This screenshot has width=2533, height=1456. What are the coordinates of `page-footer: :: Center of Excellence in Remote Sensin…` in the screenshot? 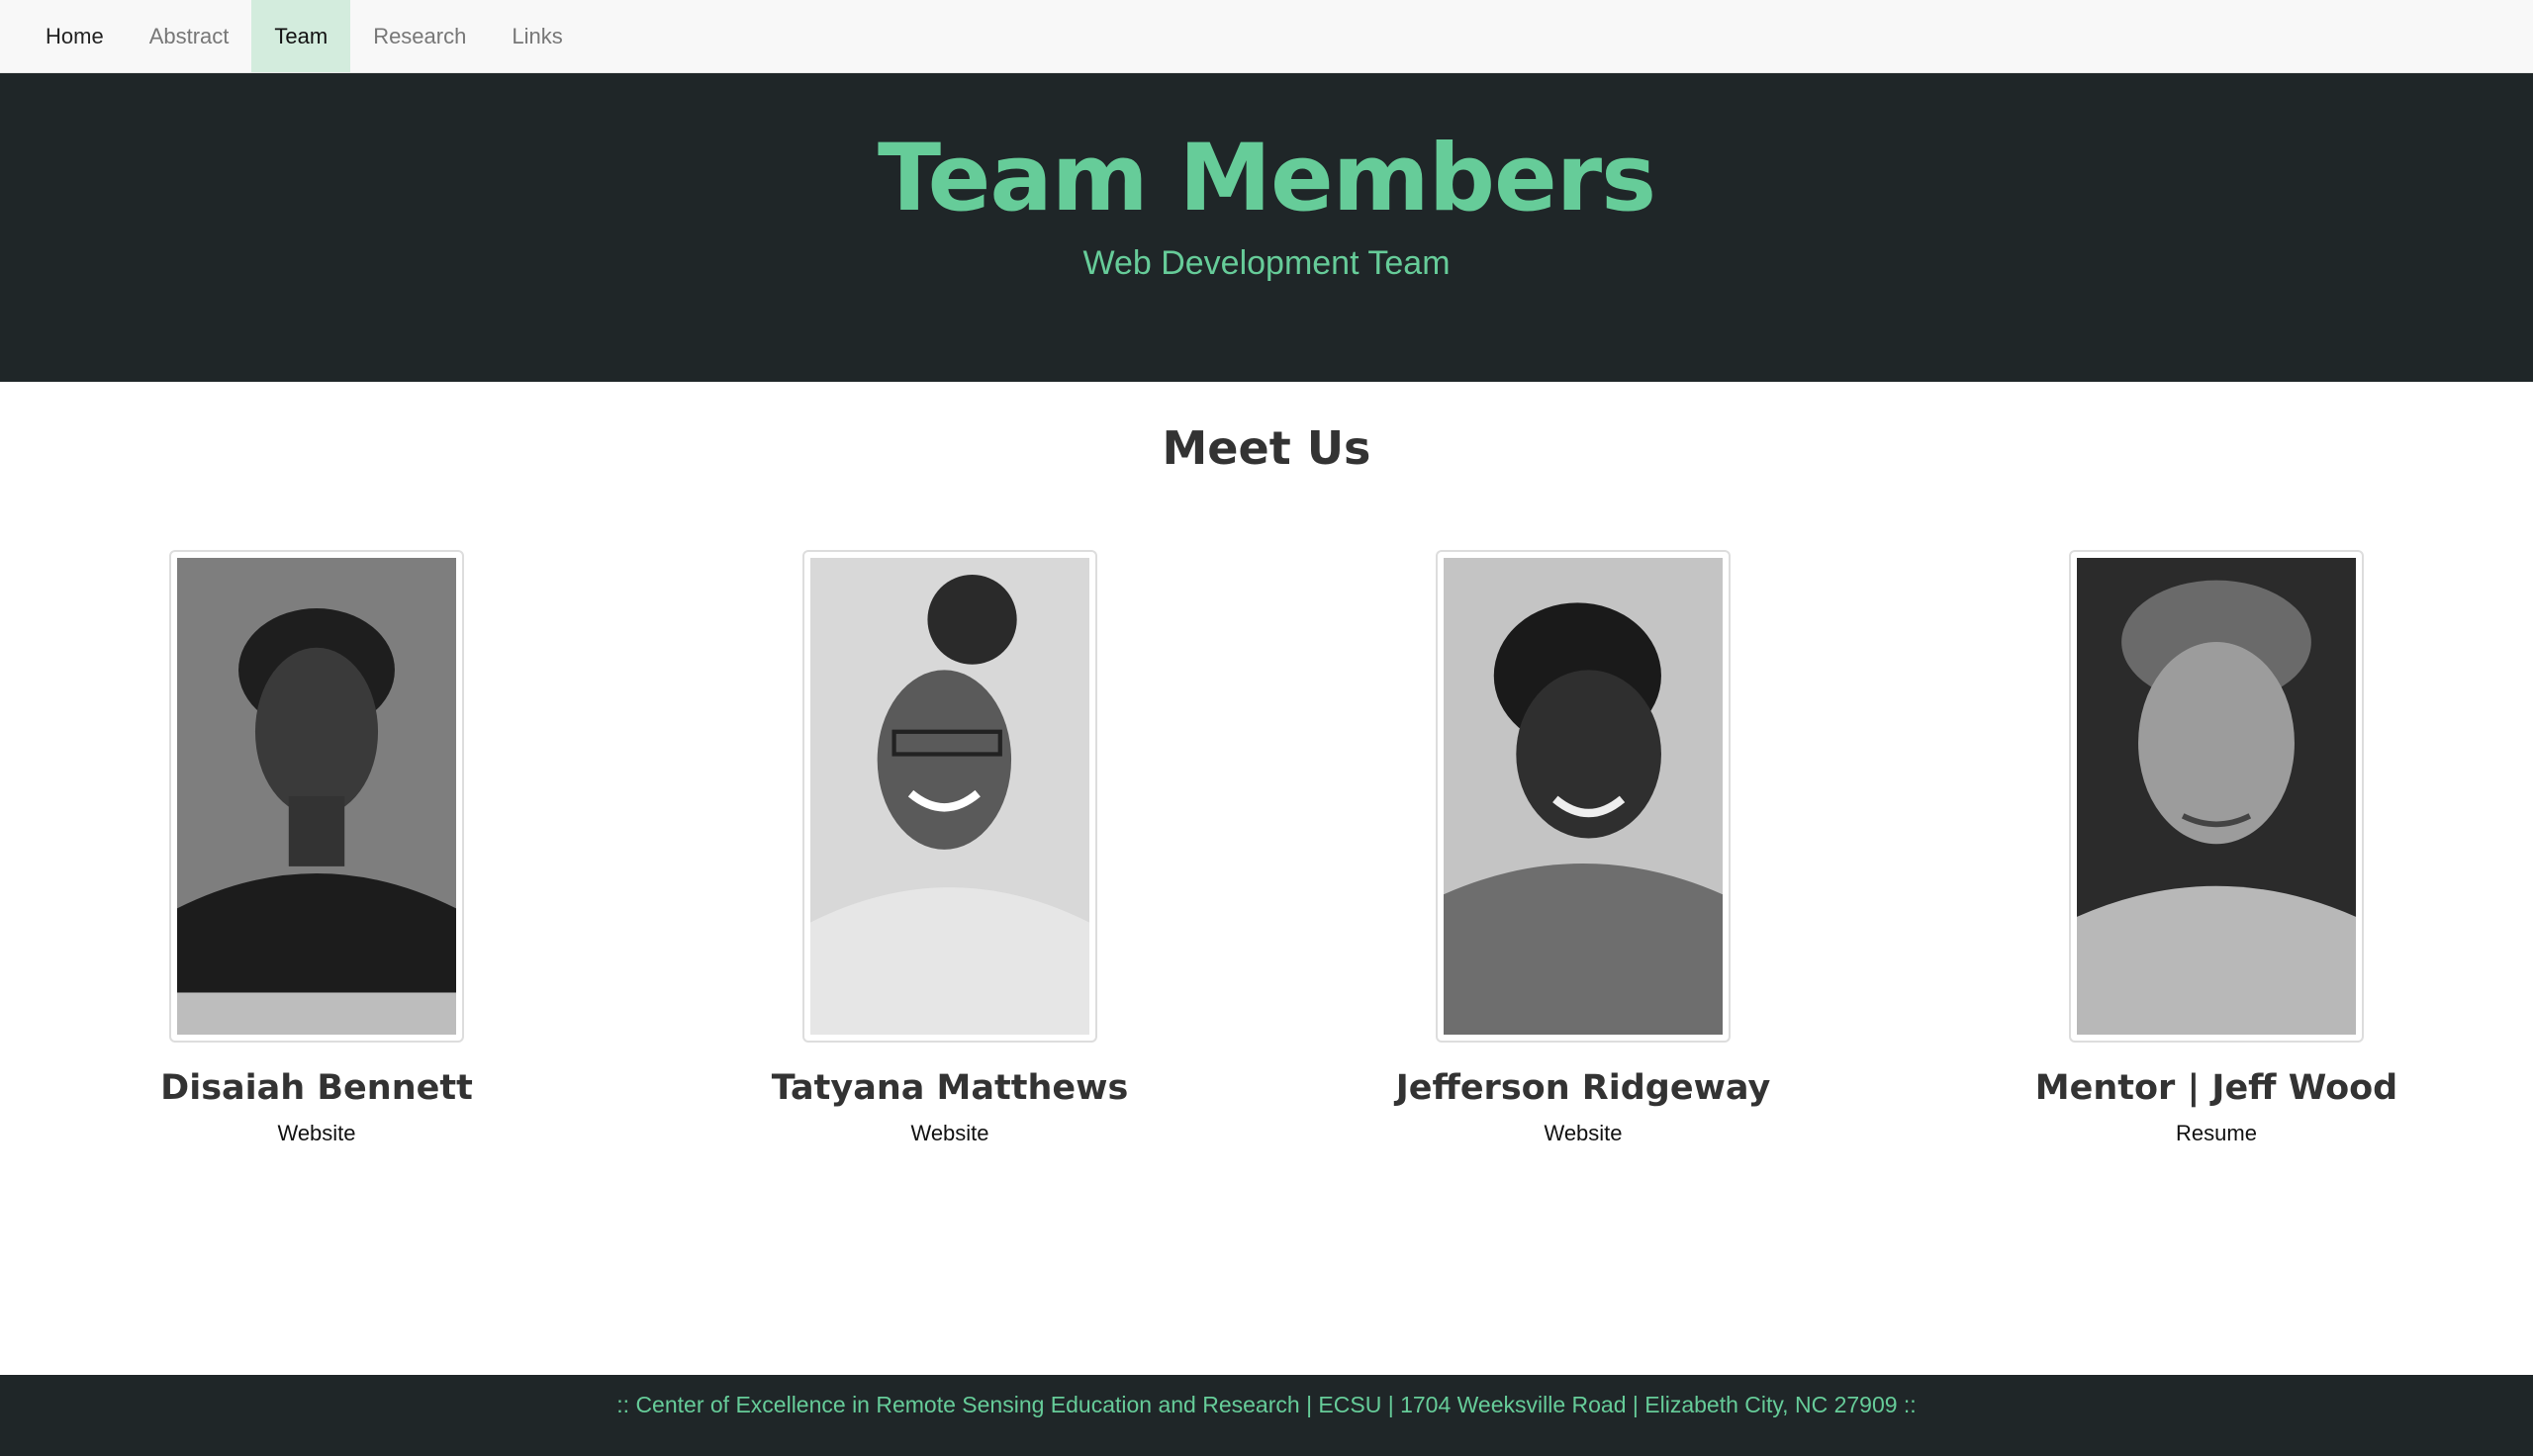 It's located at (1266, 1415).